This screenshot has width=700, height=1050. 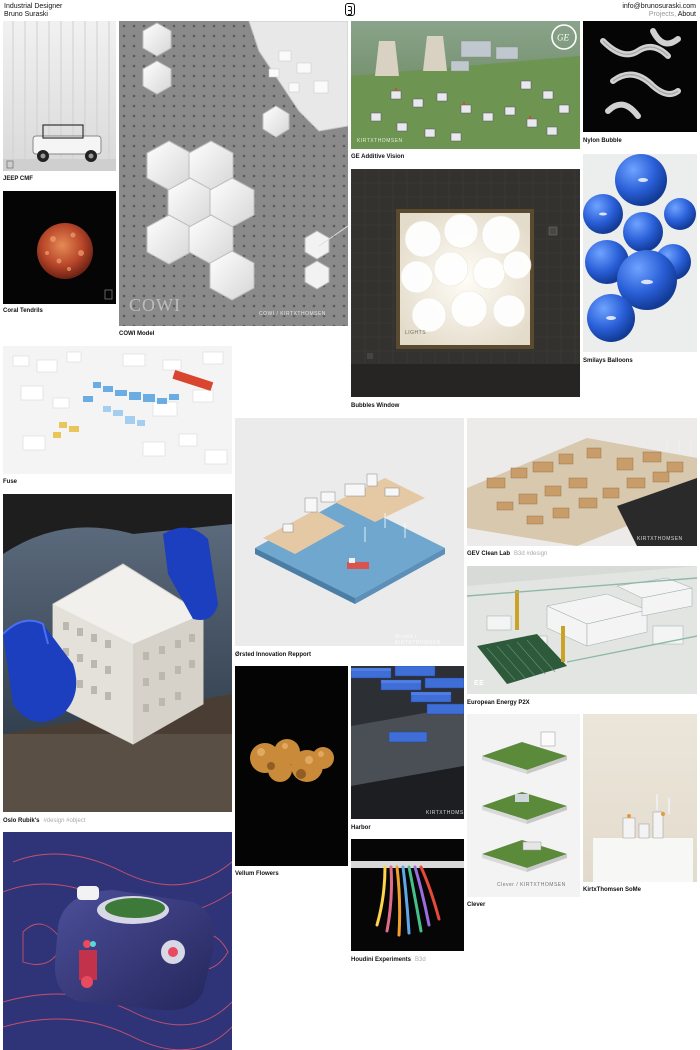 I want to click on cowi-image: COWI, so click(x=233, y=173).